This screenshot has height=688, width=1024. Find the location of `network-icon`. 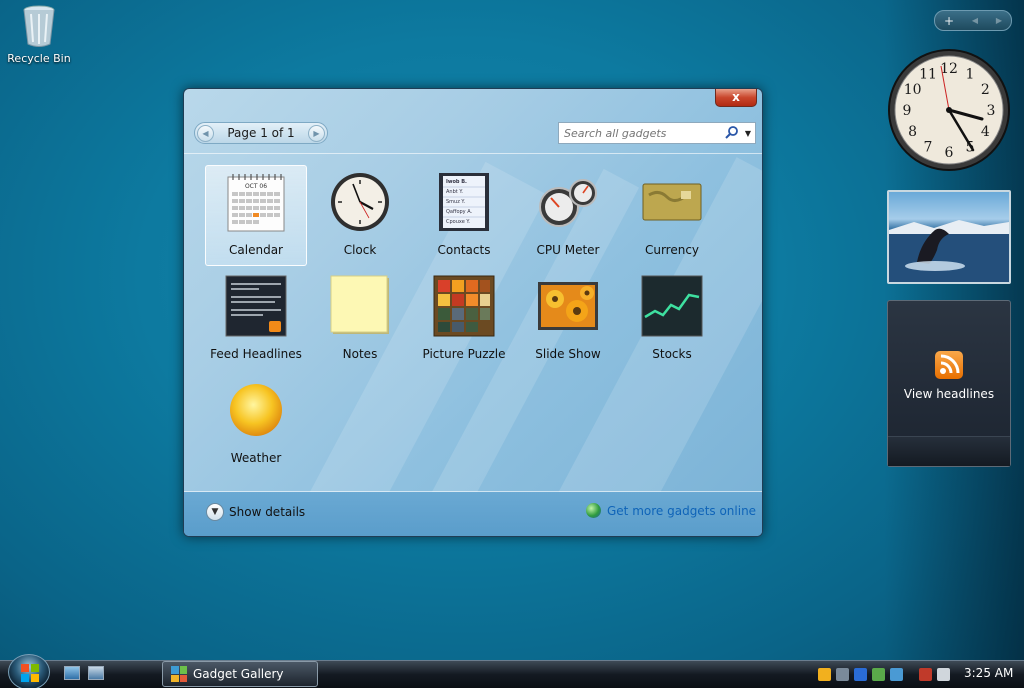

network-icon is located at coordinates (925, 674).